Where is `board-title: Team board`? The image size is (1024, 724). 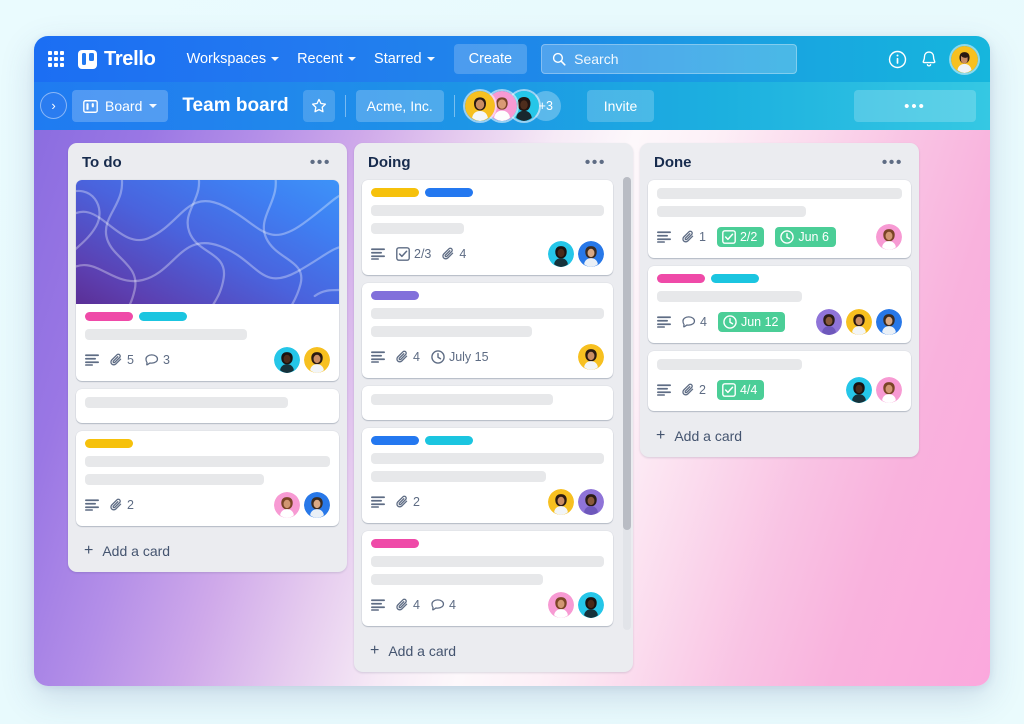 board-title: Team board is located at coordinates (235, 106).